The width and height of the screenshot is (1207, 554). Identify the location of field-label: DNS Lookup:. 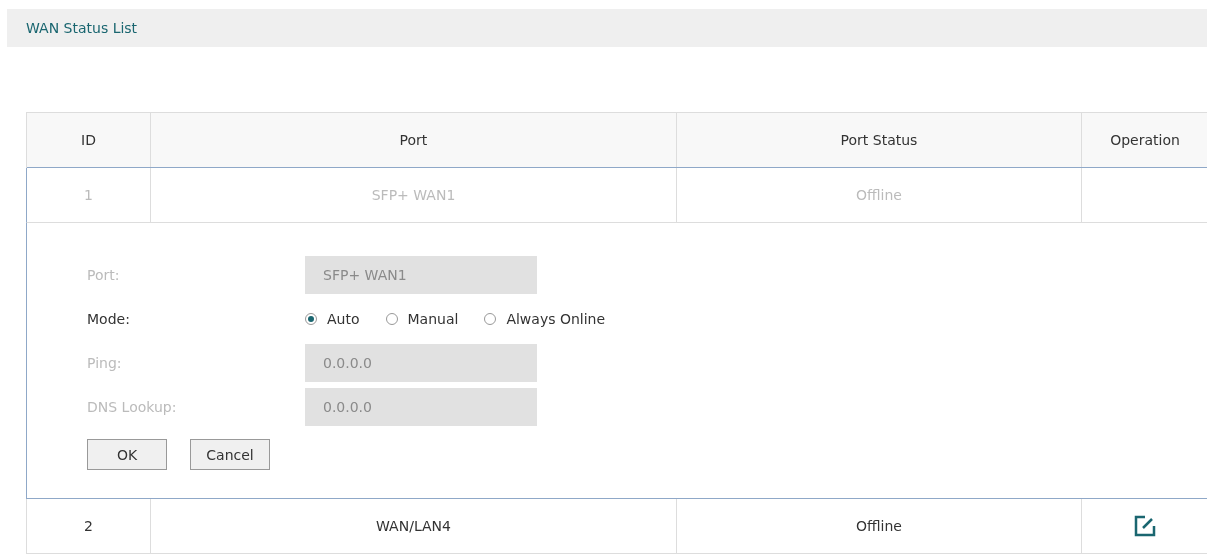
(132, 407).